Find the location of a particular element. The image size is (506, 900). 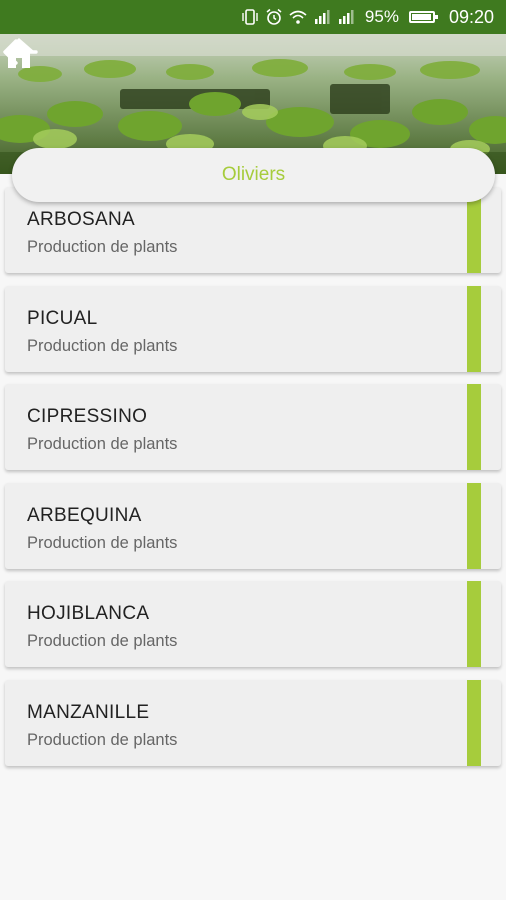

wifi-icon is located at coordinates (298, 17).